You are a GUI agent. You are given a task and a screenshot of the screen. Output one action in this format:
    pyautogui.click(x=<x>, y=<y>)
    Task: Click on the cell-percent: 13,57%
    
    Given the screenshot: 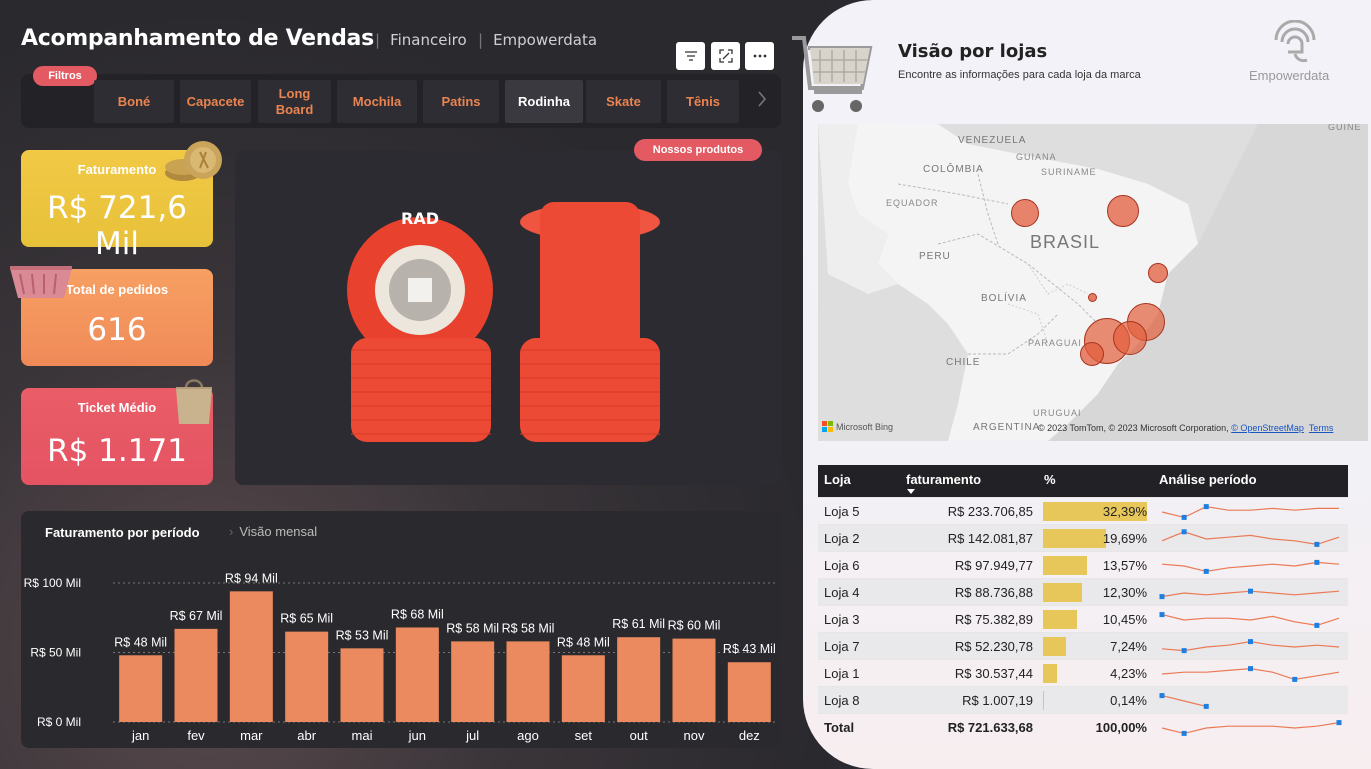 What is the action you would take?
    pyautogui.click(x=1124, y=565)
    